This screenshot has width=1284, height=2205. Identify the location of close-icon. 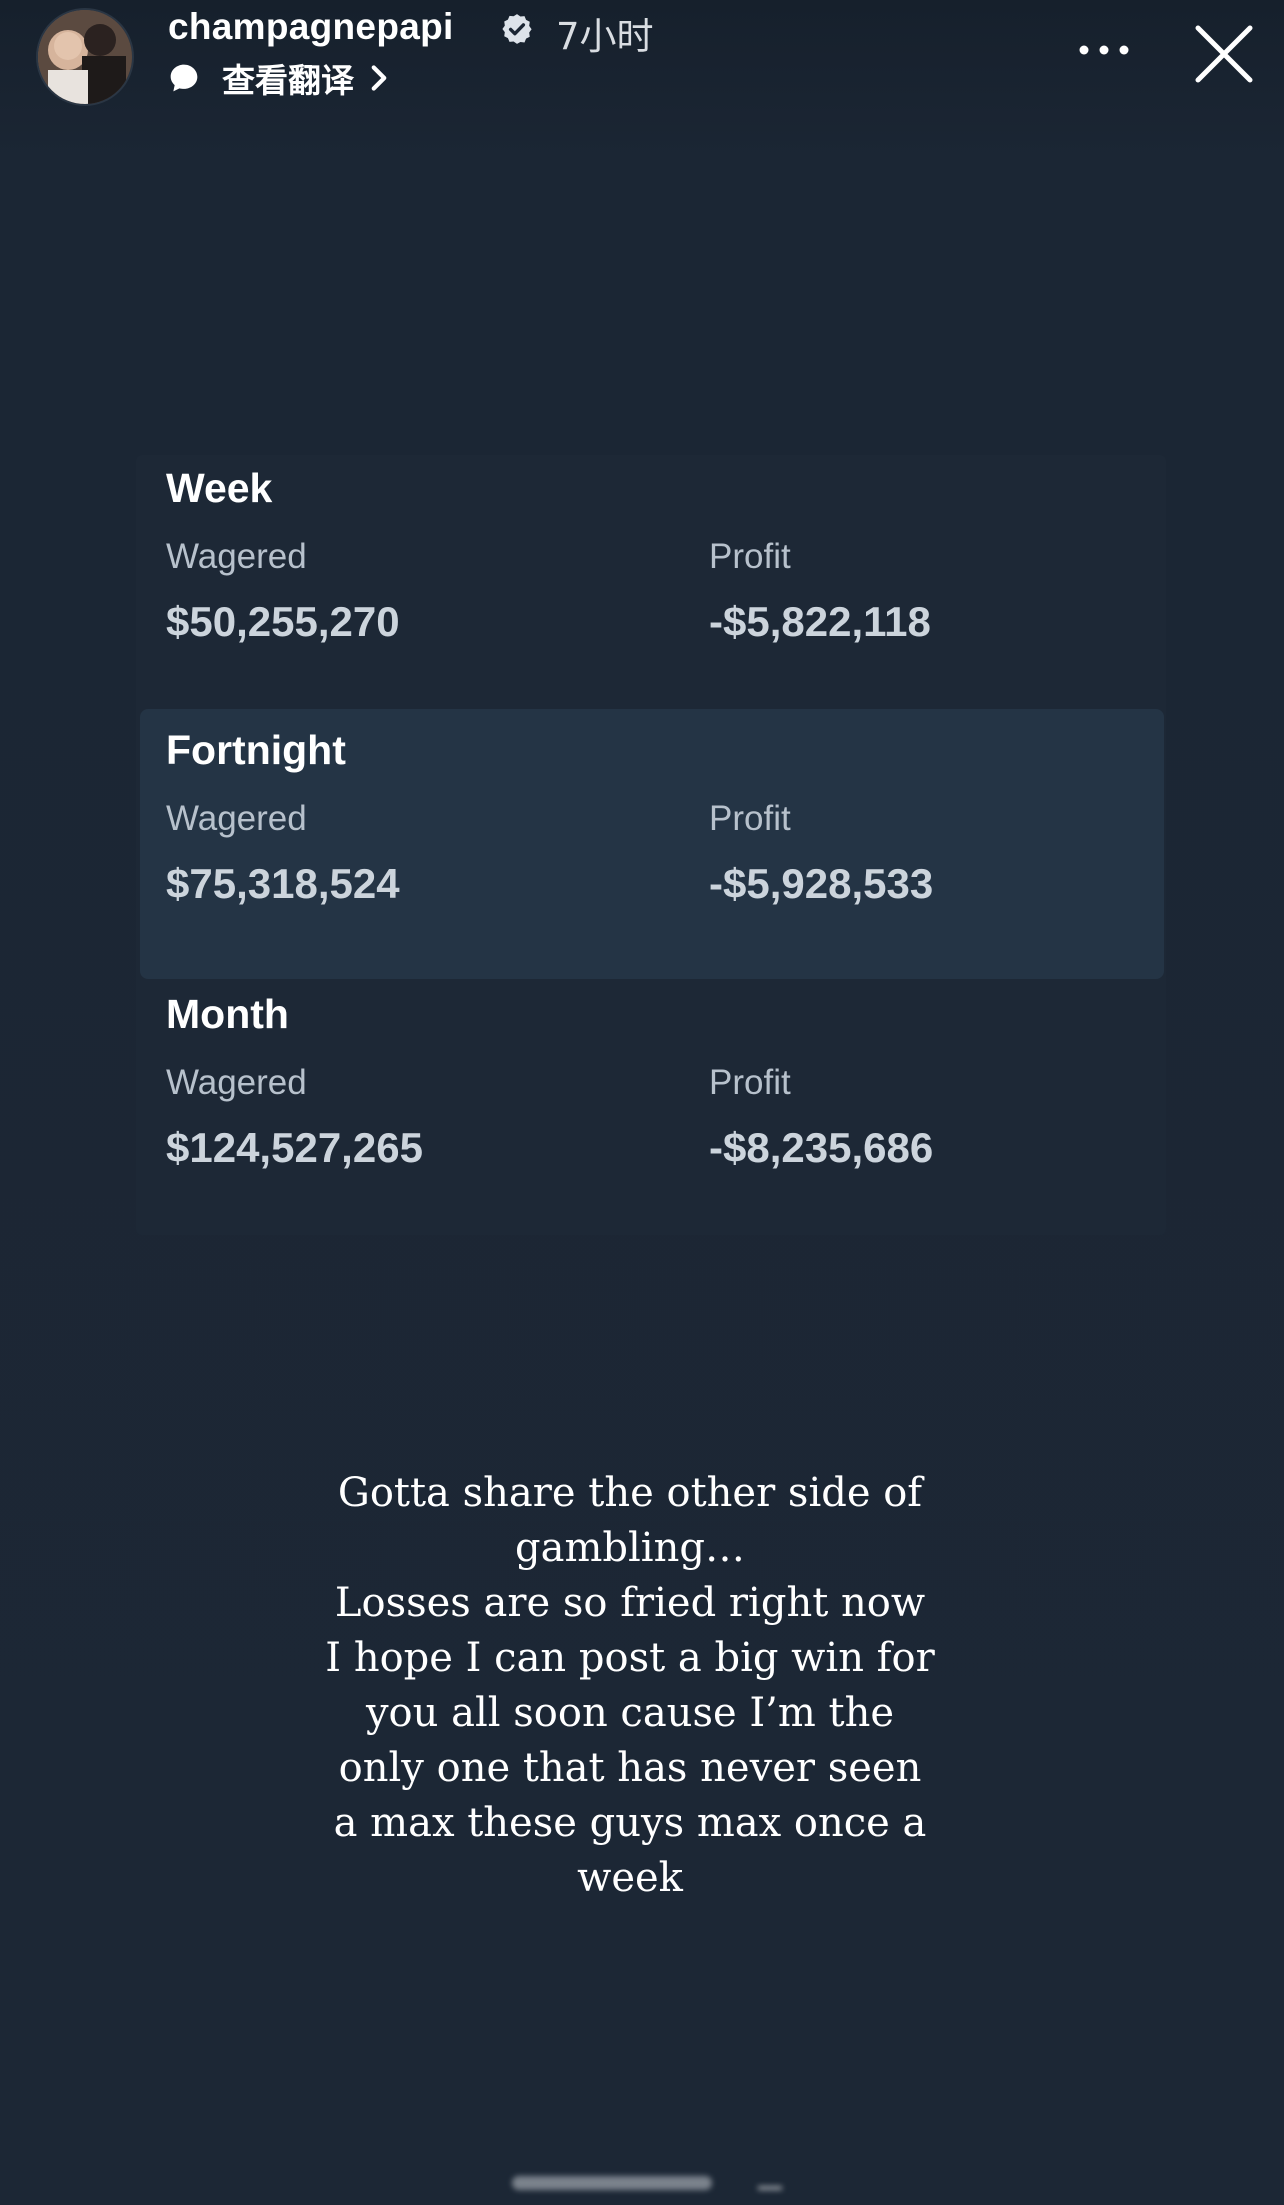
(1224, 54).